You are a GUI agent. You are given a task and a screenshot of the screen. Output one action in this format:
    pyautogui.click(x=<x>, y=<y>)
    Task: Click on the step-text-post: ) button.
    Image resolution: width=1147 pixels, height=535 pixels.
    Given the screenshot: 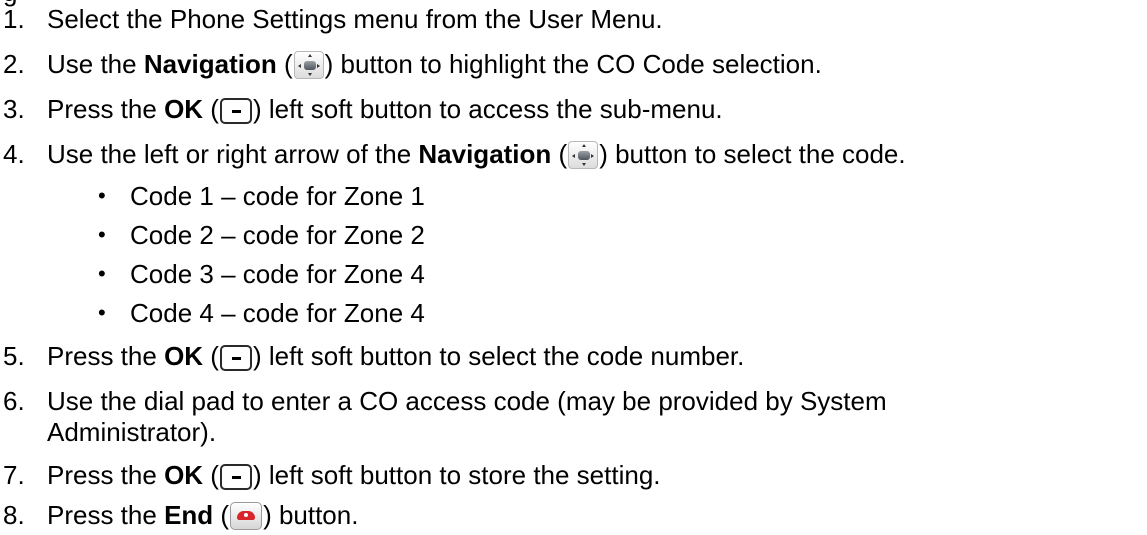 What is the action you would take?
    pyautogui.click(x=311, y=515)
    